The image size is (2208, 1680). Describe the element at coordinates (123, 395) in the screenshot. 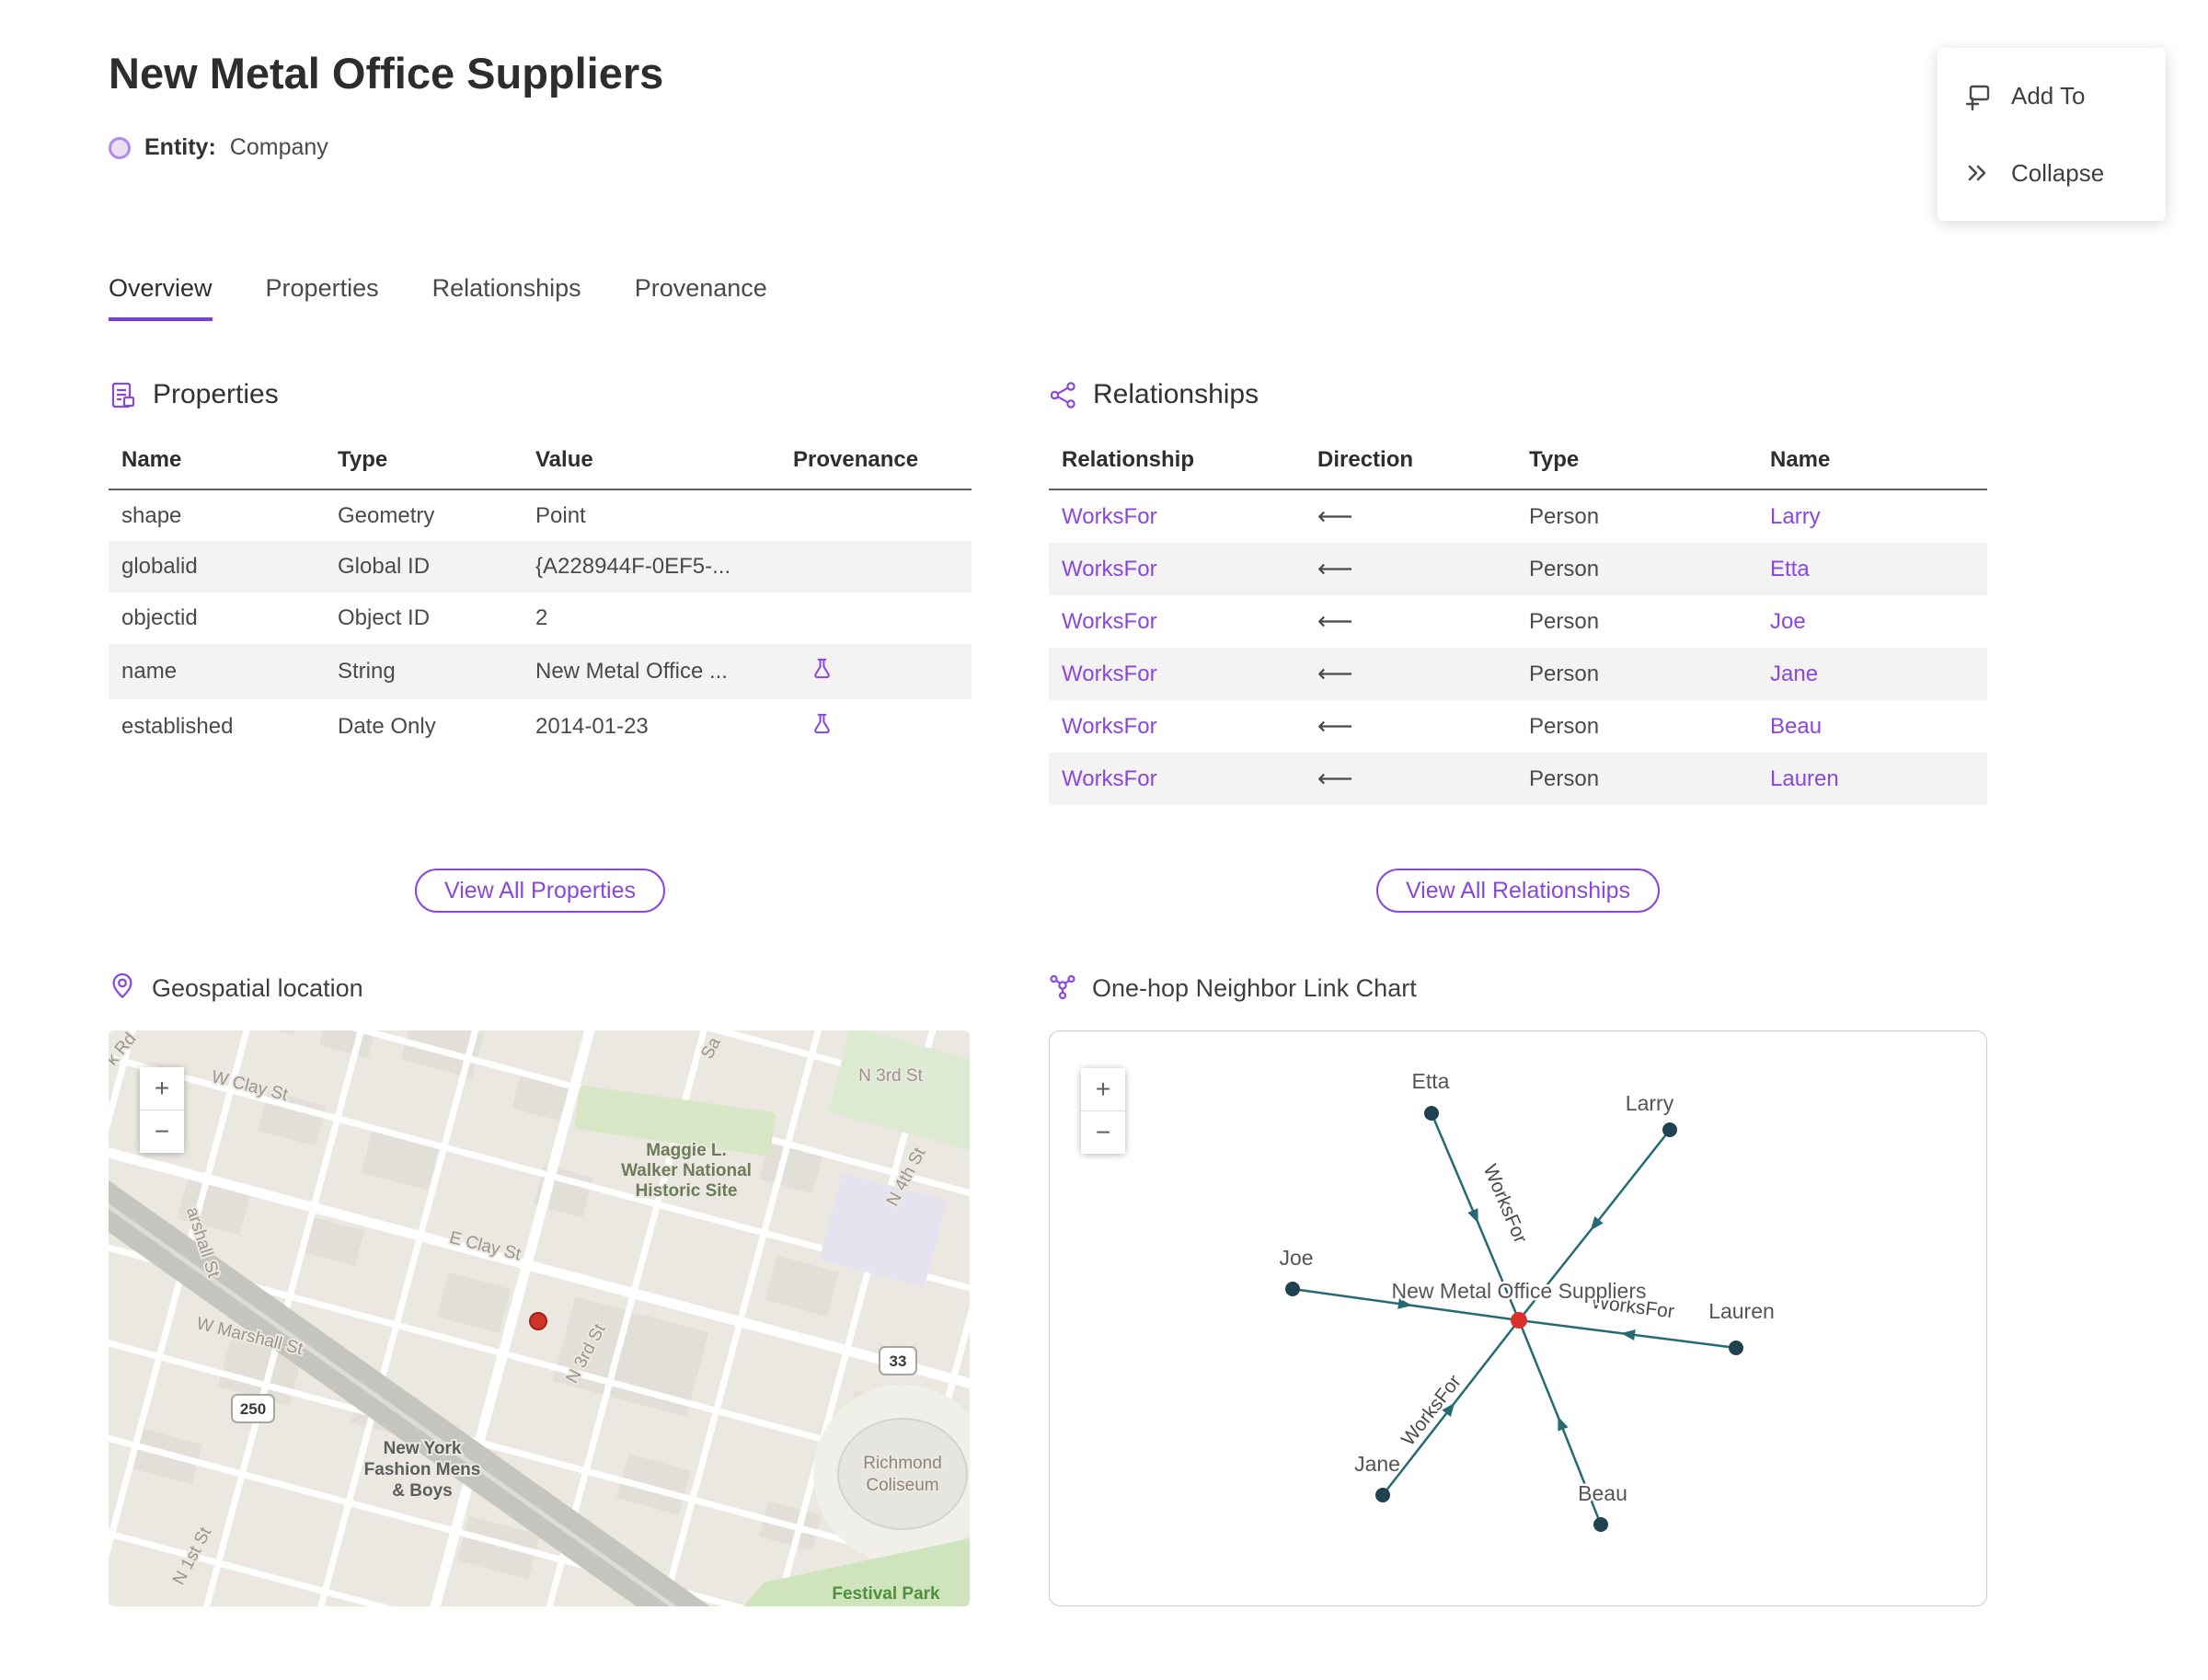

I see `properties-icon` at that location.